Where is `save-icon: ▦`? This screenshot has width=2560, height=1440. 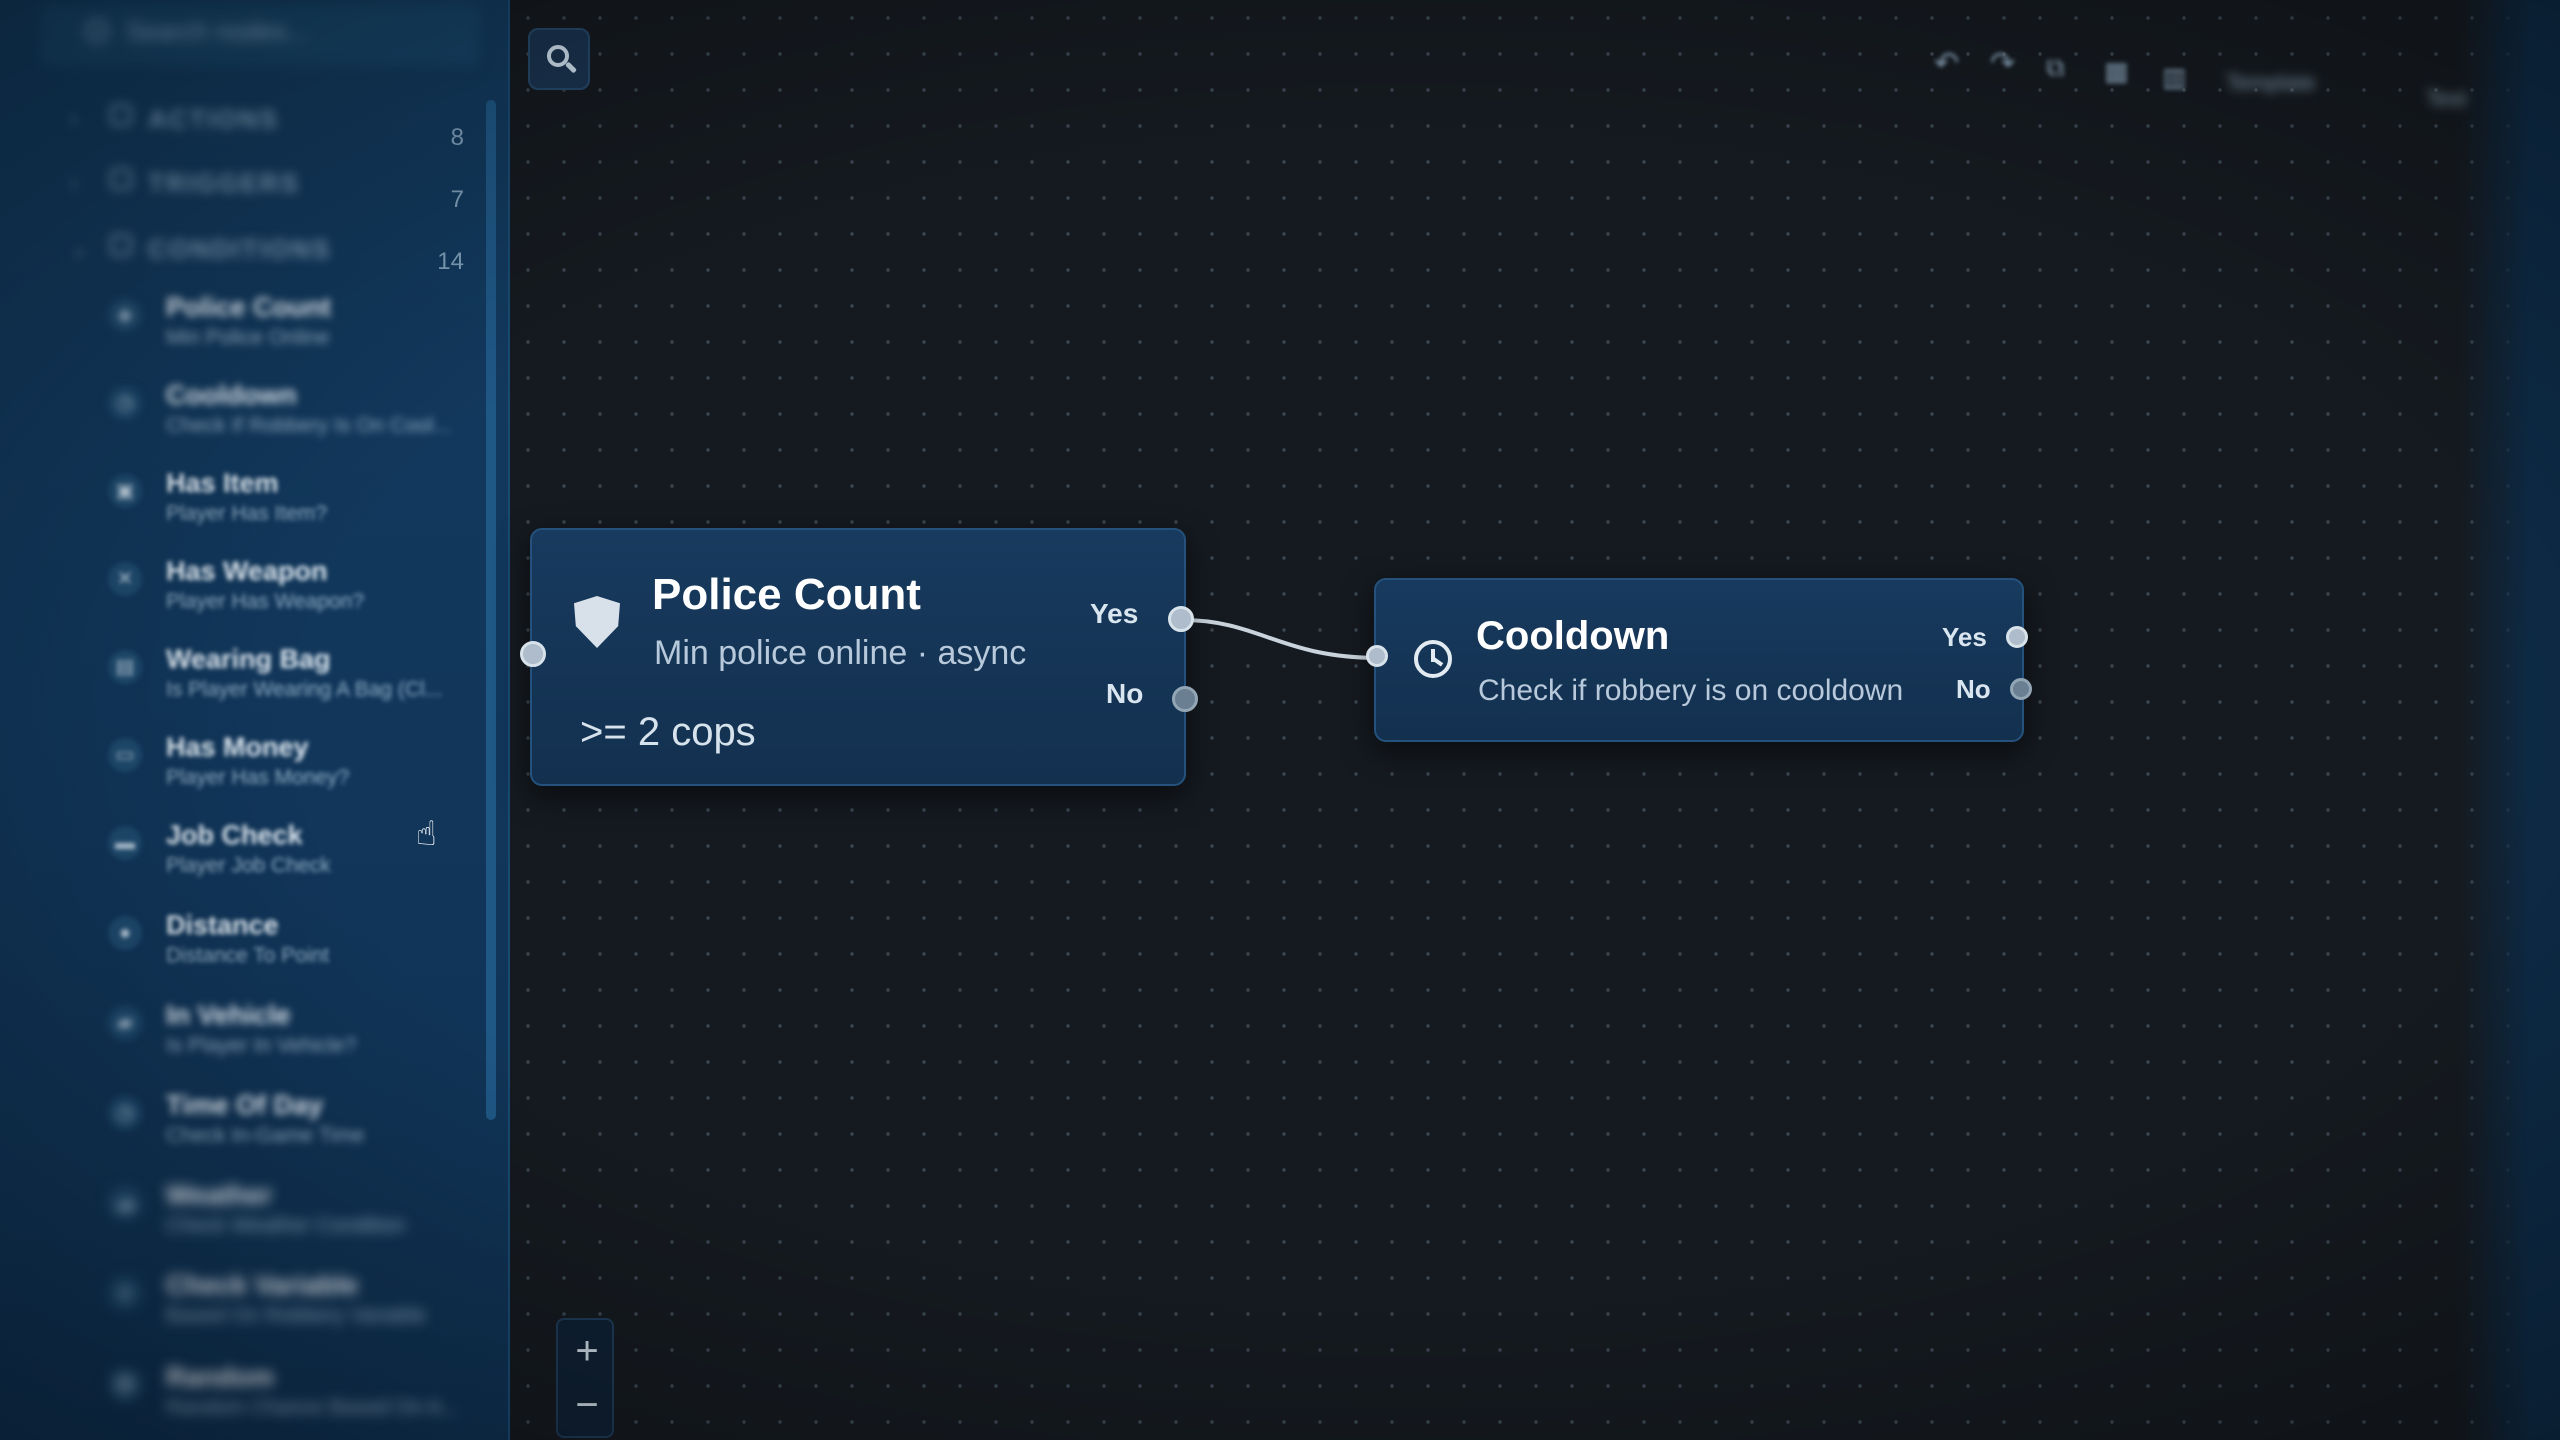 save-icon: ▦ is located at coordinates (2116, 71).